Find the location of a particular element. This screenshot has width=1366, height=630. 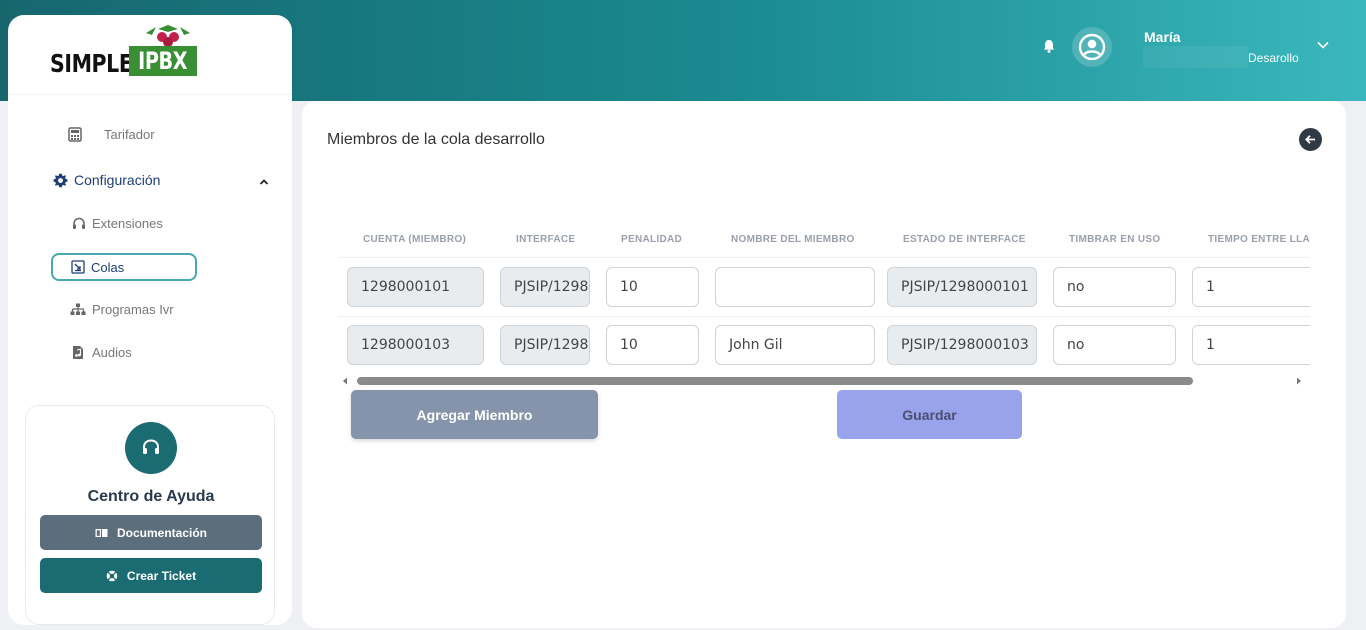

save-button: Guardar is located at coordinates (929, 414).